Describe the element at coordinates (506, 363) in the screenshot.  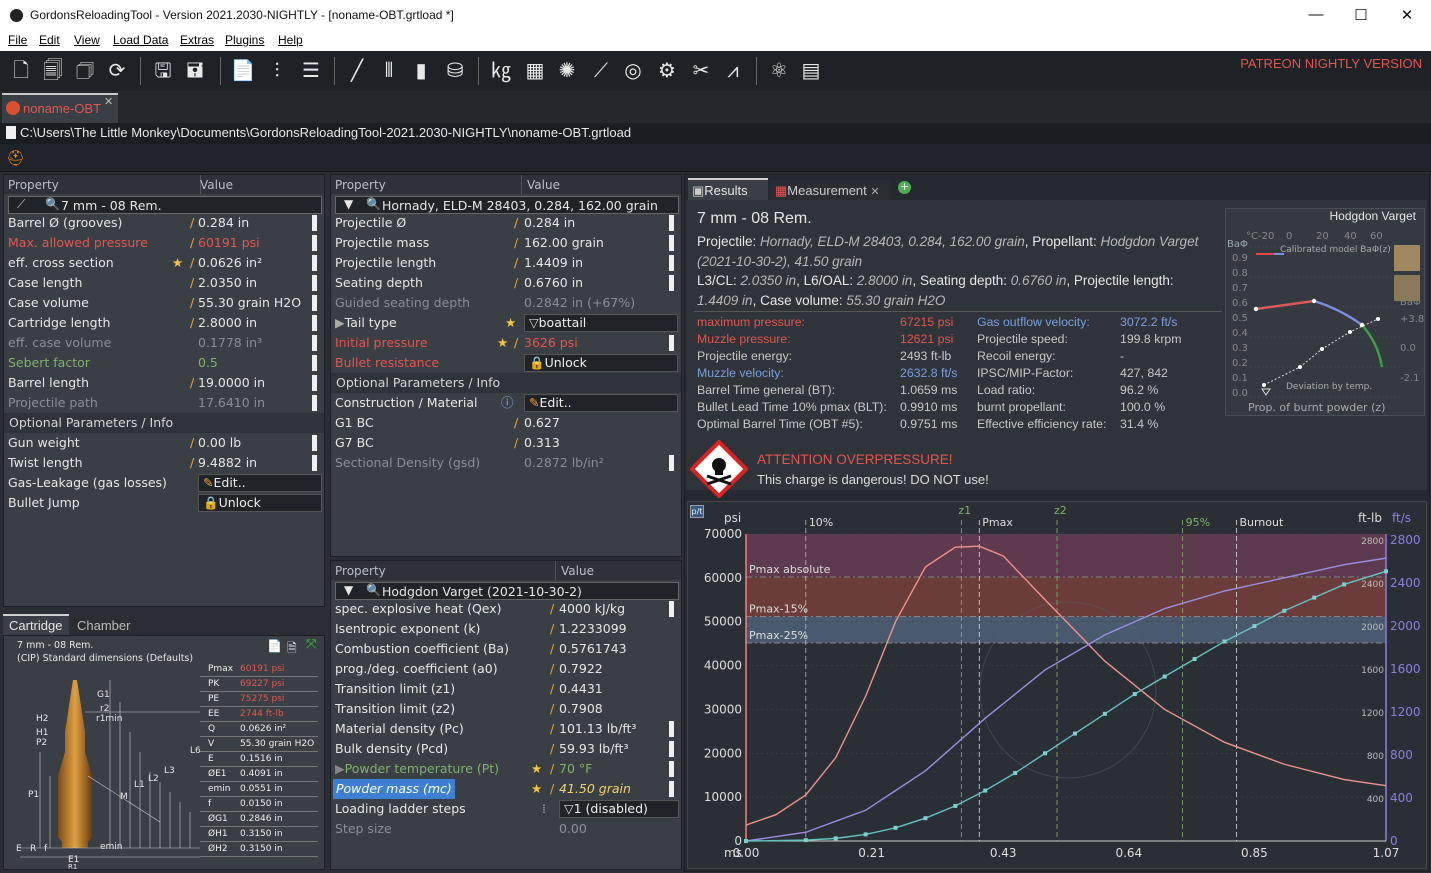
I see `row-bullet-resistance: Bullet resistance 🔒Unlock` at that location.